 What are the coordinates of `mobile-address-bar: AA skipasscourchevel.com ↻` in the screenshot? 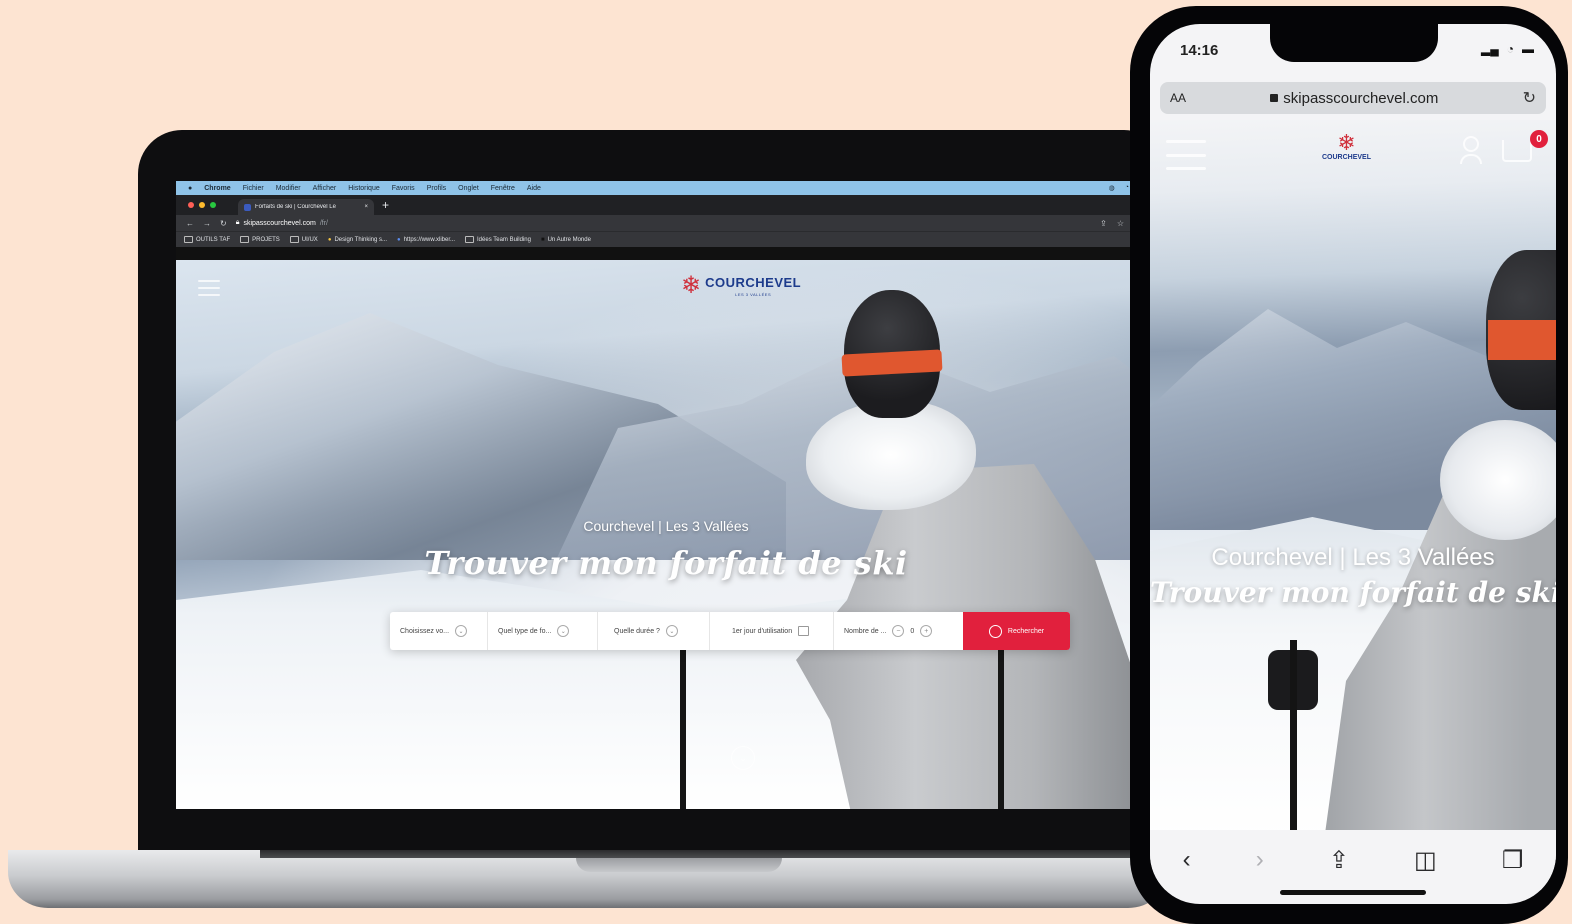 It's located at (1353, 98).